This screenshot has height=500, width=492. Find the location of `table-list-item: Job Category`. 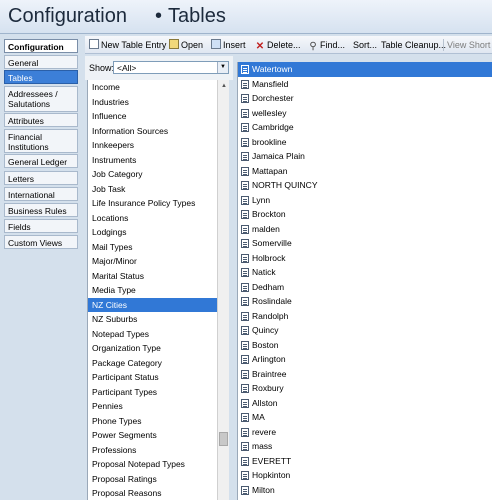

table-list-item: Job Category is located at coordinates (152, 174).